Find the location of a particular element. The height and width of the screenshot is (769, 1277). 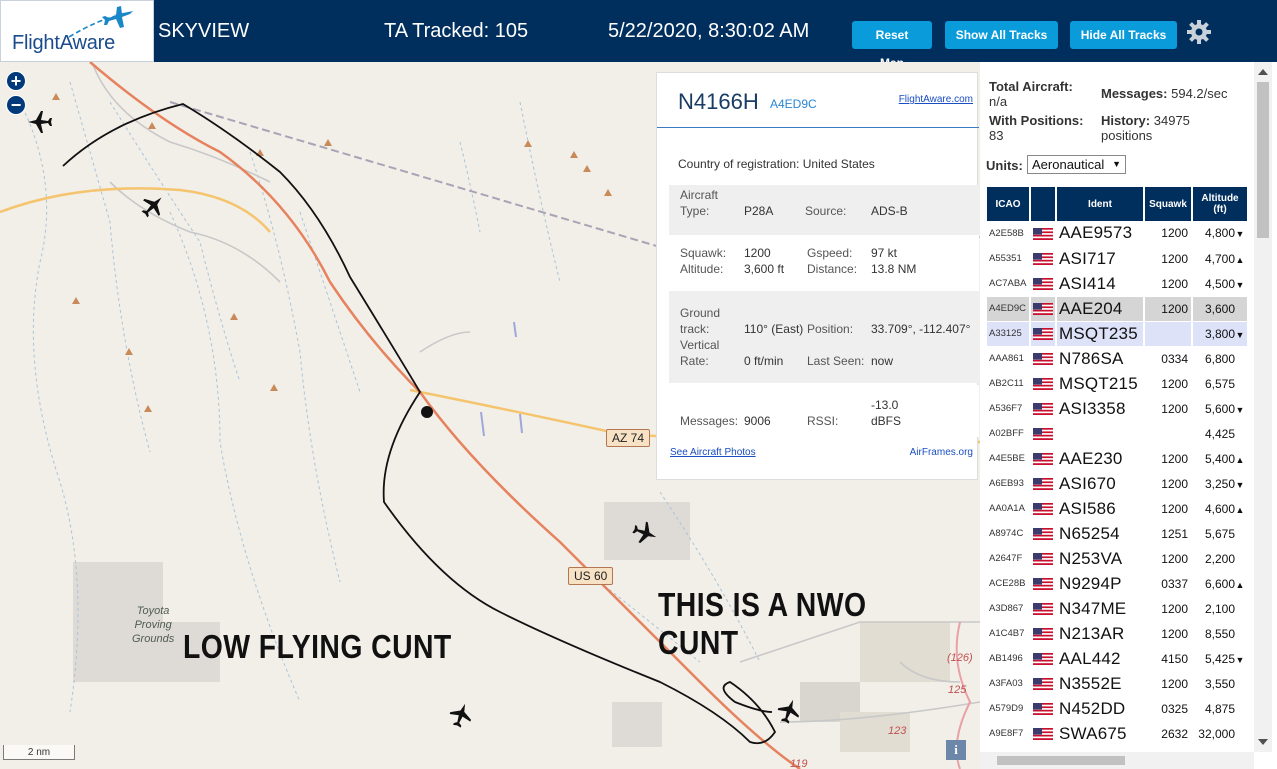

zoom-in-button: + is located at coordinates (16, 81).